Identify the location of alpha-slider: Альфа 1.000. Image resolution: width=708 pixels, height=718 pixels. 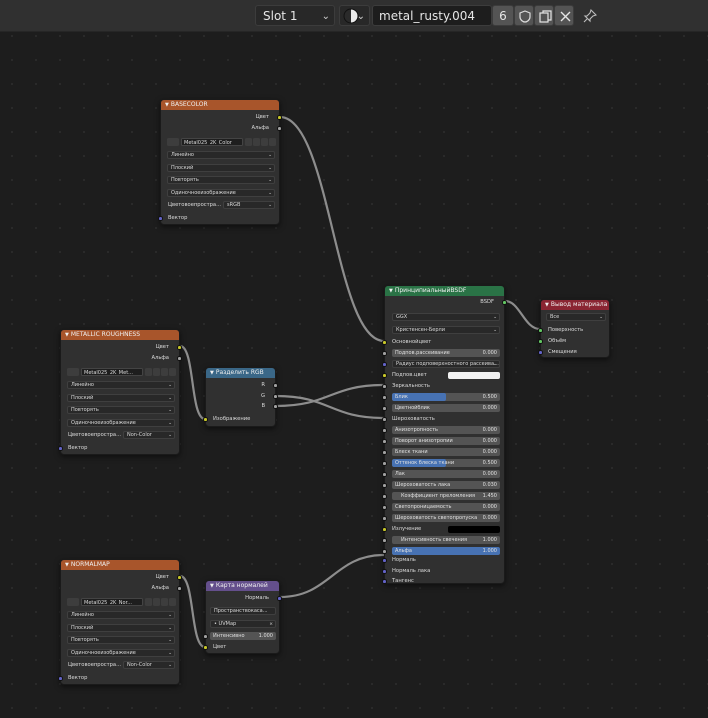
(446, 551).